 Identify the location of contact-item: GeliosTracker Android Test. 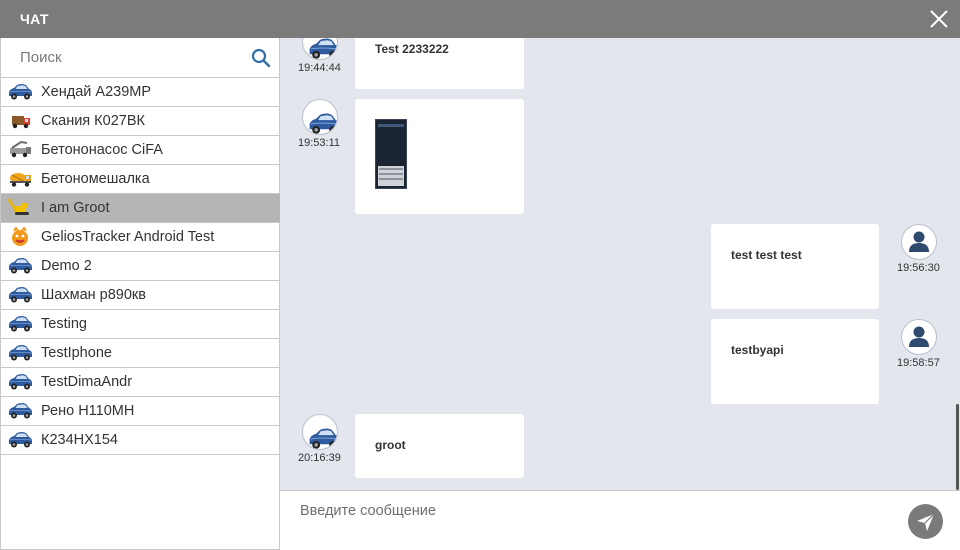
(140, 237).